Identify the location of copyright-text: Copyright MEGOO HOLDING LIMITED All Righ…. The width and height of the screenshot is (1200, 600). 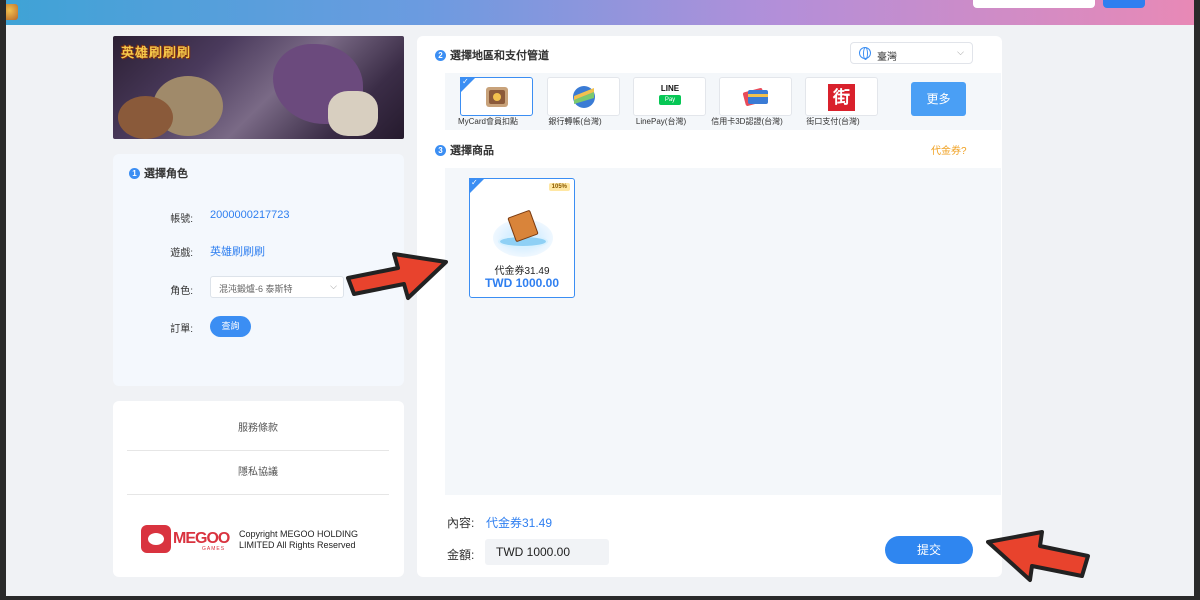
(299, 539).